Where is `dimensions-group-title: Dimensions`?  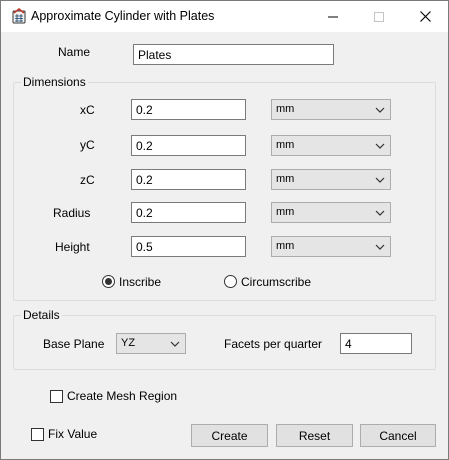
dimensions-group-title: Dimensions is located at coordinates (54, 82).